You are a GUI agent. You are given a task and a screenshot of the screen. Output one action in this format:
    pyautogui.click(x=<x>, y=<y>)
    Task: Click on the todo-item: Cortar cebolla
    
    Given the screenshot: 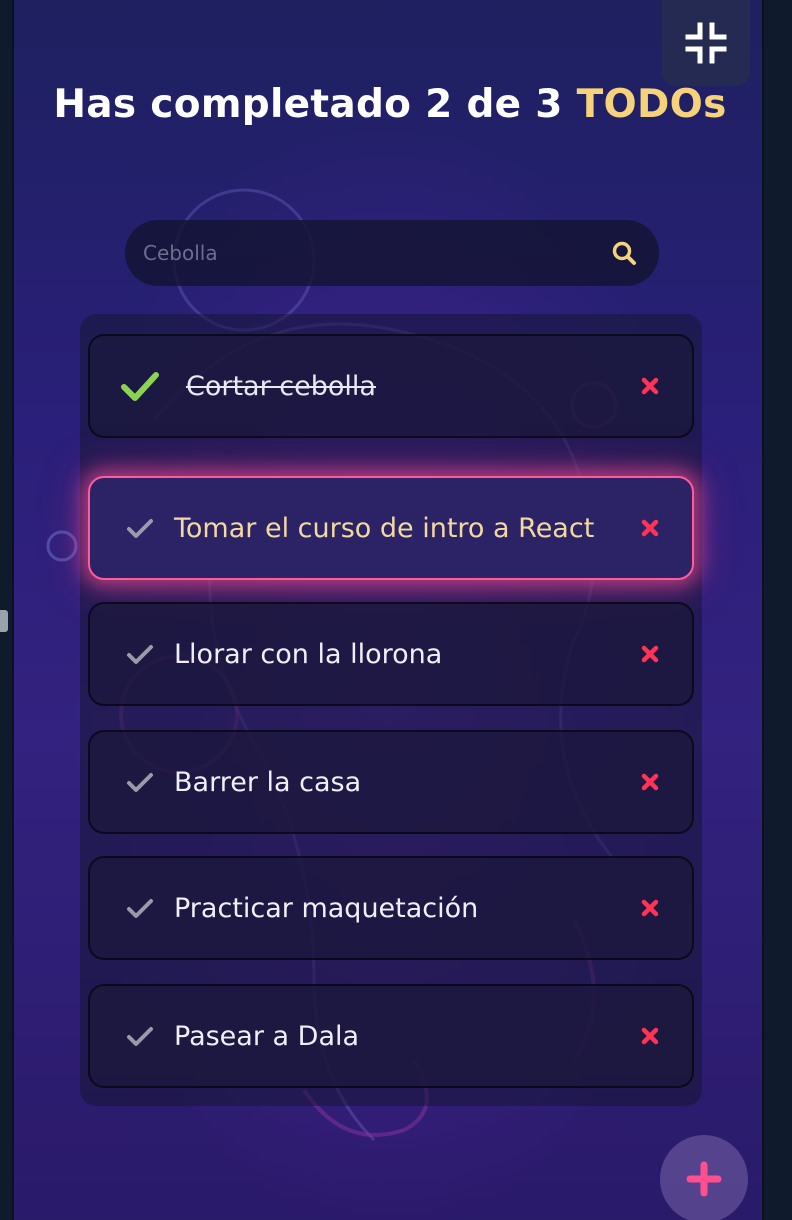 What is the action you would take?
    pyautogui.click(x=391, y=386)
    